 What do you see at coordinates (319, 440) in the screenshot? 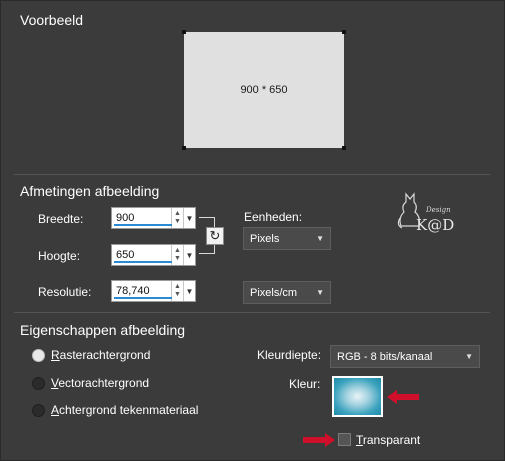
I see `annotation-arrow-right-icon` at bounding box center [319, 440].